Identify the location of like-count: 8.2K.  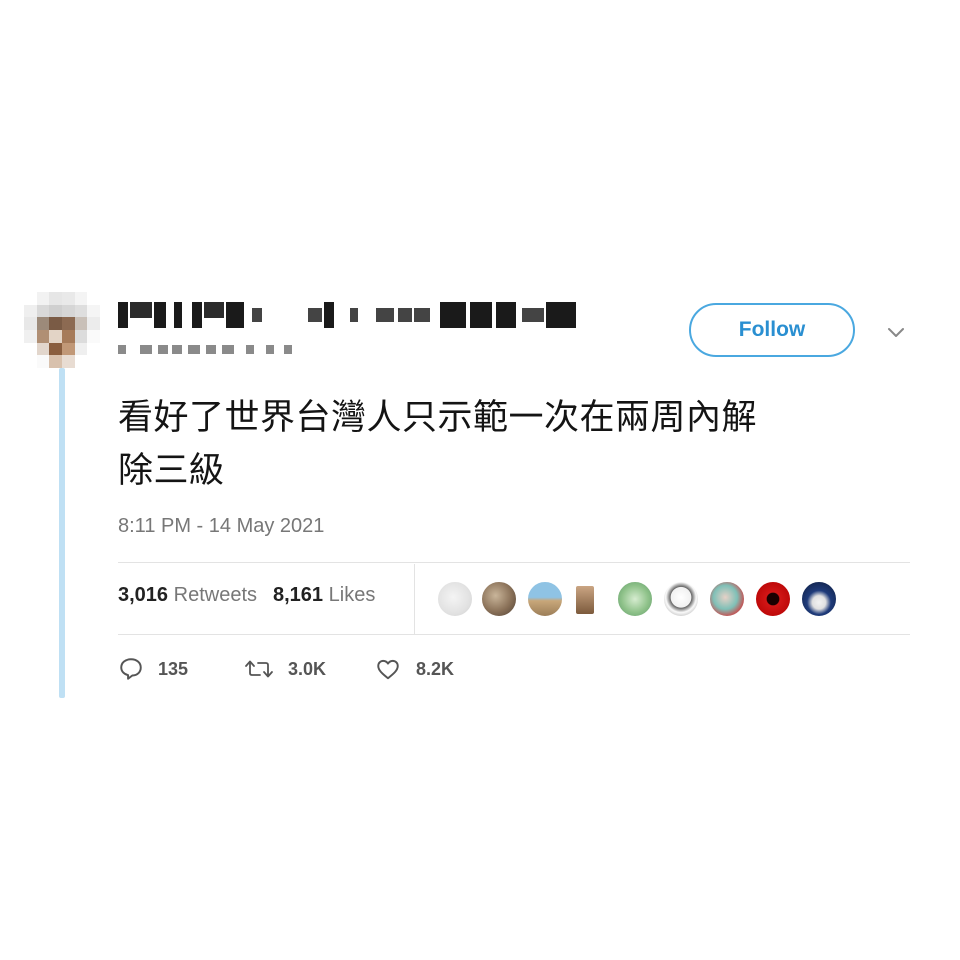
(435, 668).